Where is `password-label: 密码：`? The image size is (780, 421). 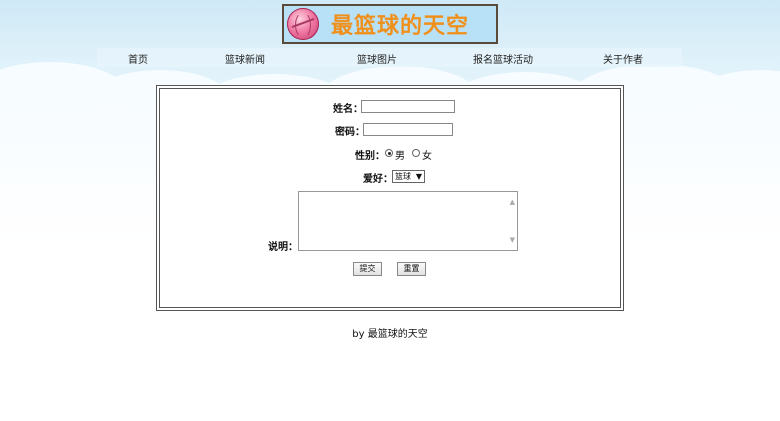 password-label: 密码： is located at coordinates (350, 132).